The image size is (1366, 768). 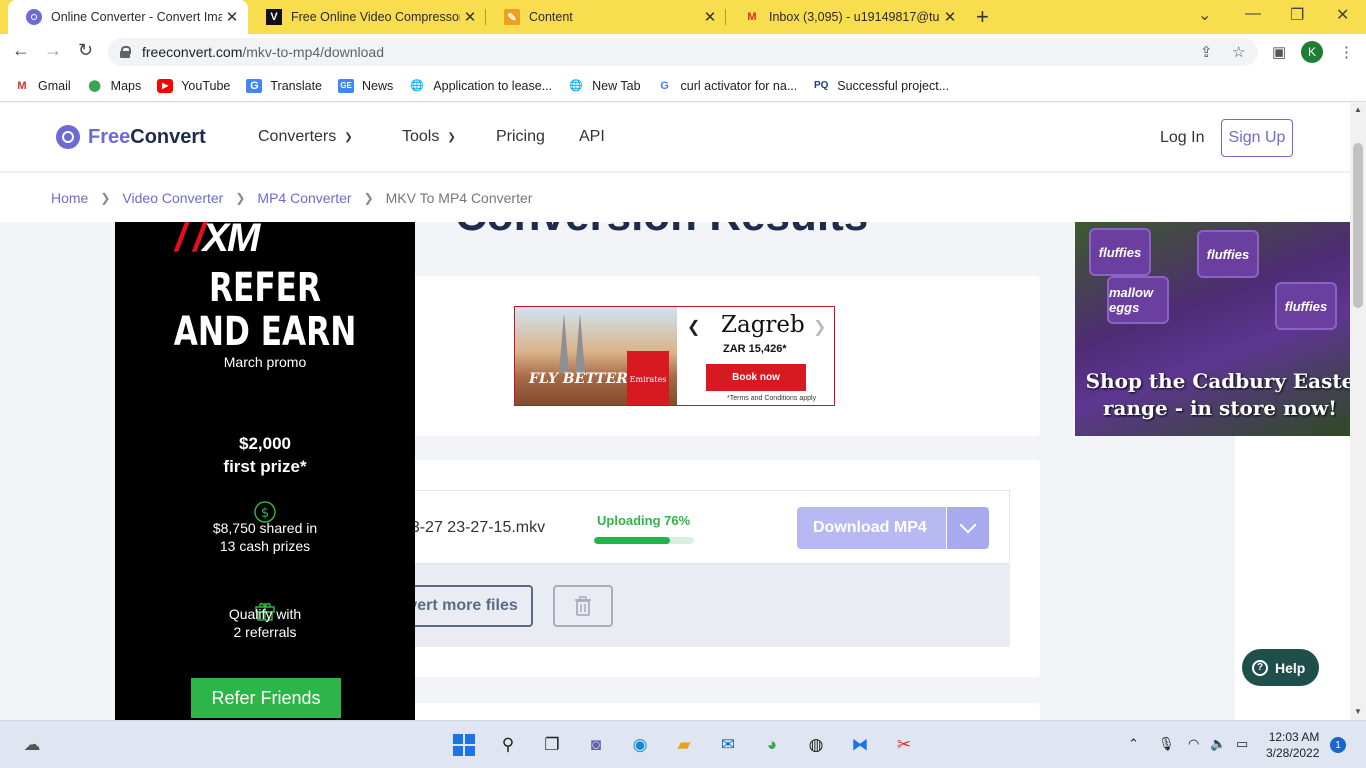 I want to click on bookmark-news: GE News, so click(x=366, y=85).